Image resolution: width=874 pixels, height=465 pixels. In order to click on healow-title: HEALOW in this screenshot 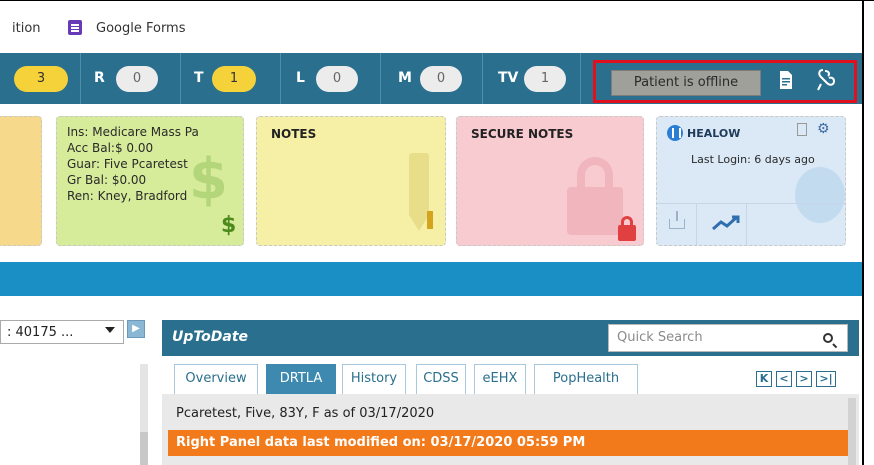, I will do `click(714, 133)`.